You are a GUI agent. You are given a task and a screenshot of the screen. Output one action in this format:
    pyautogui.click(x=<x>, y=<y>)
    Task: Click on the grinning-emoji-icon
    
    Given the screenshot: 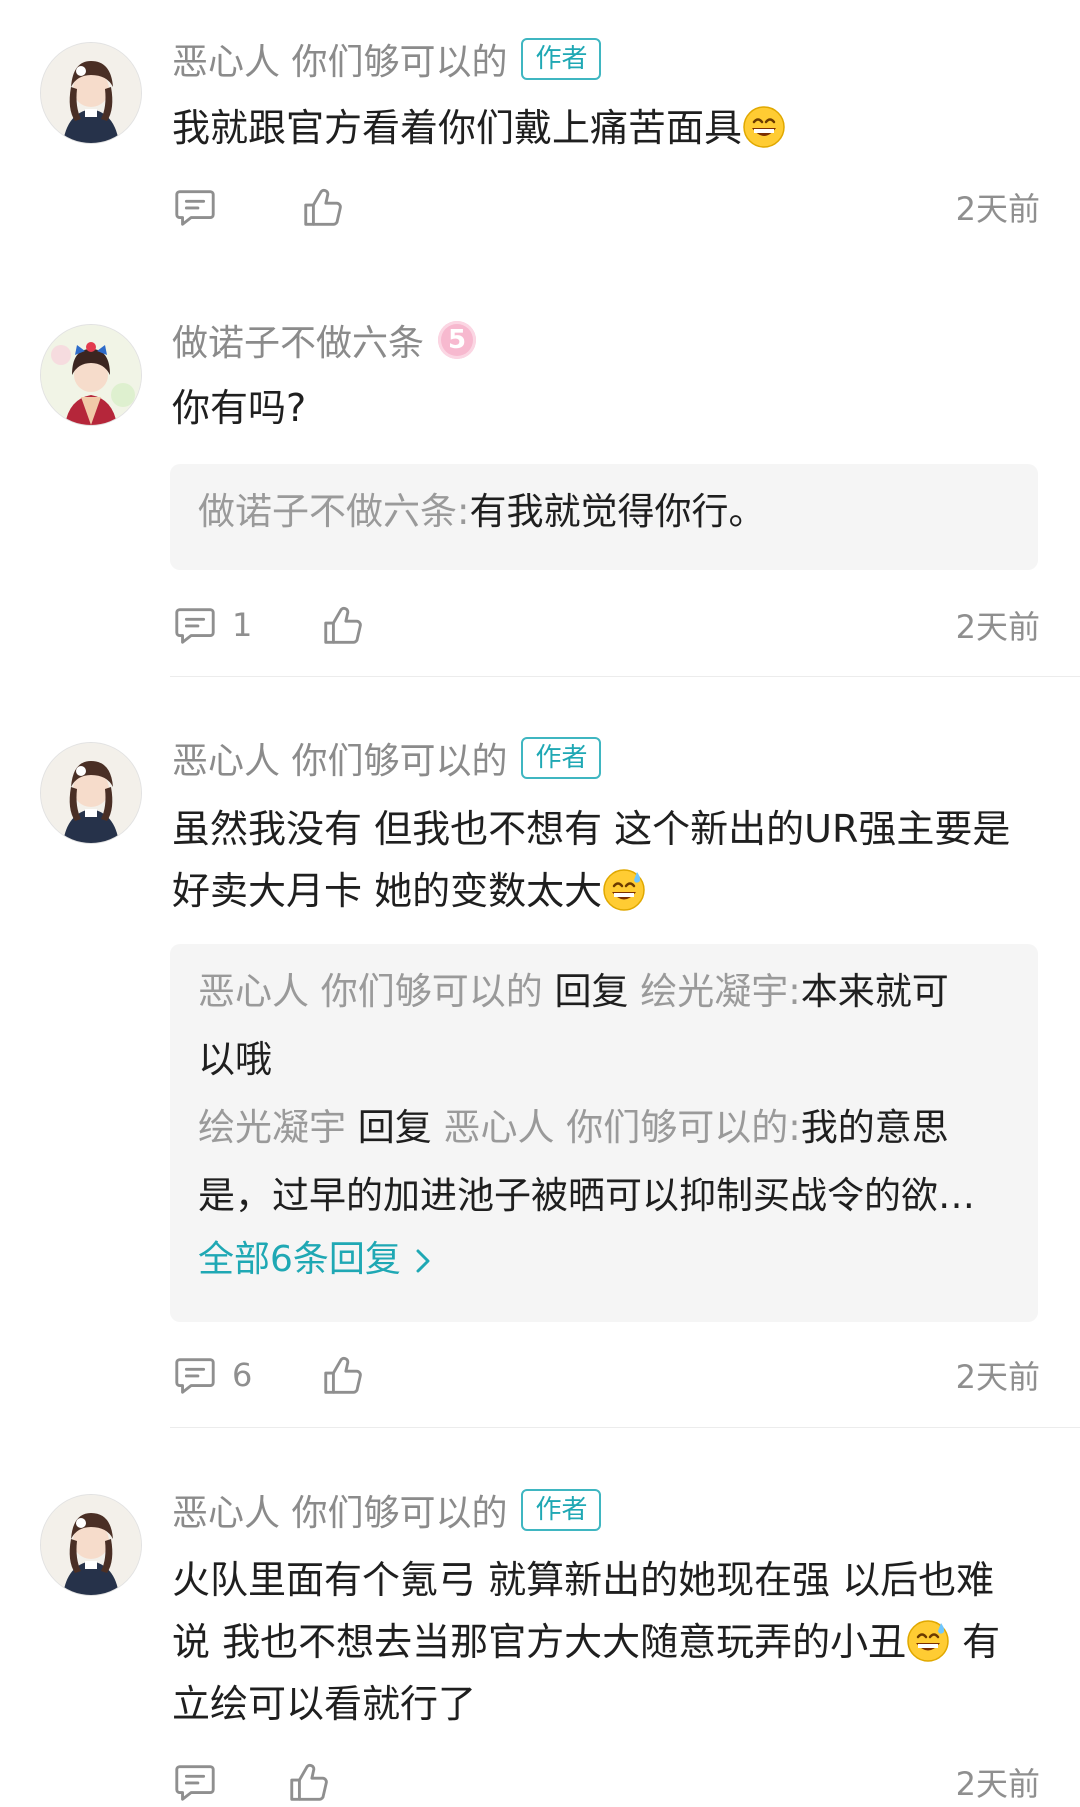 What is the action you would take?
    pyautogui.click(x=764, y=127)
    